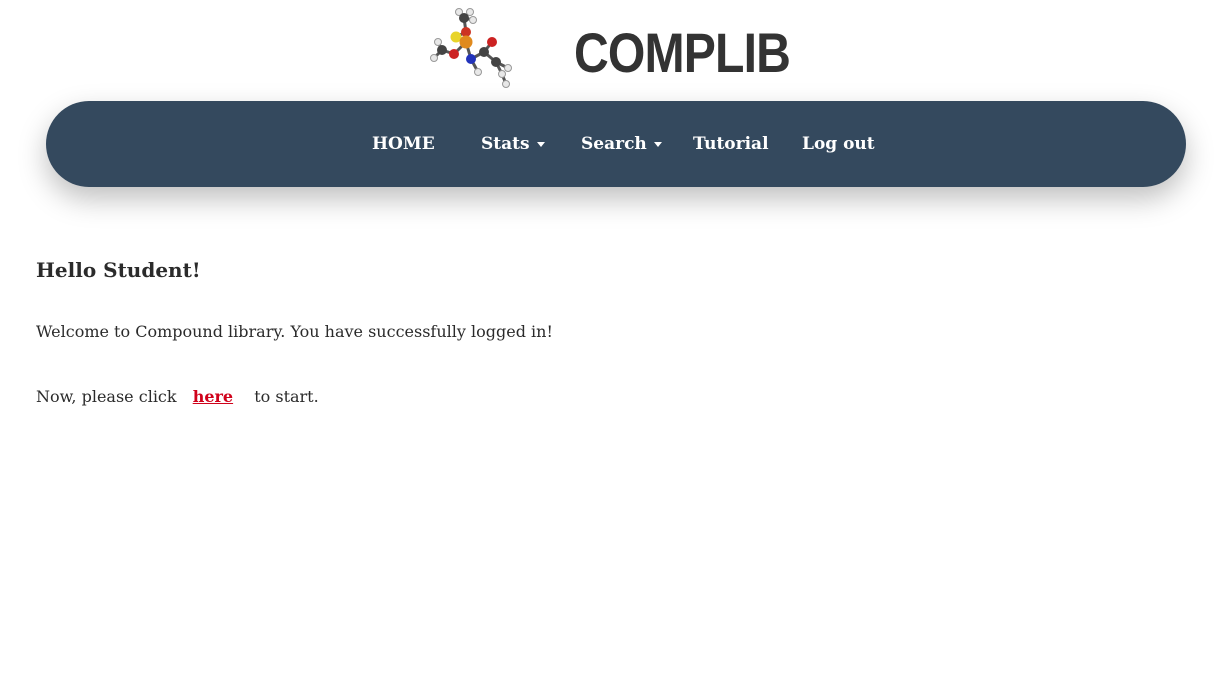 This screenshot has width=1221, height=679. I want to click on nav-logout-label: Log out, so click(838, 144).